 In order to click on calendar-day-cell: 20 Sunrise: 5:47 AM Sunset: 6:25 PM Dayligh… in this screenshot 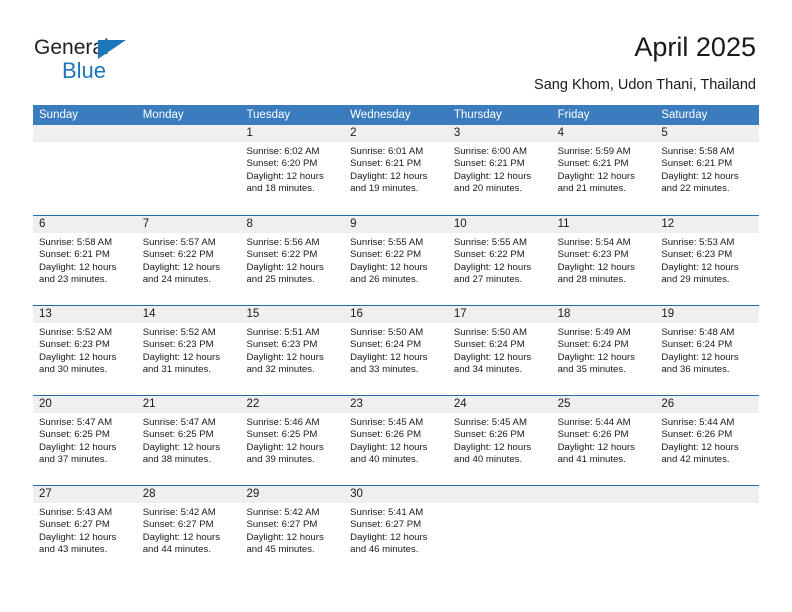, I will do `click(85, 440)`.